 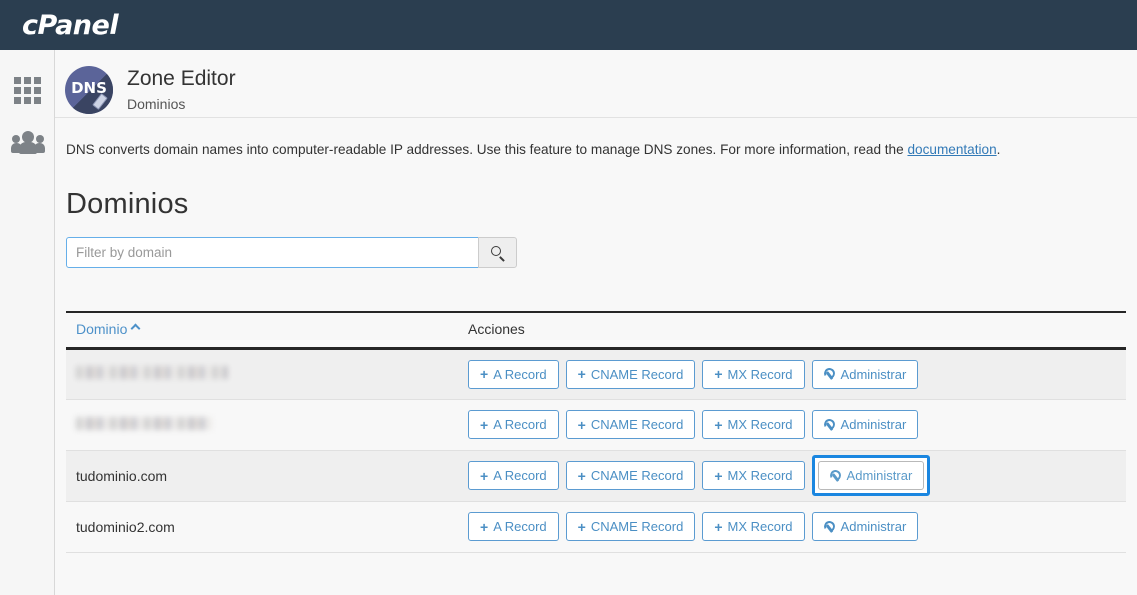 What do you see at coordinates (596, 84) in the screenshot?
I see `page-header: DNS Zone Editor Dominios` at bounding box center [596, 84].